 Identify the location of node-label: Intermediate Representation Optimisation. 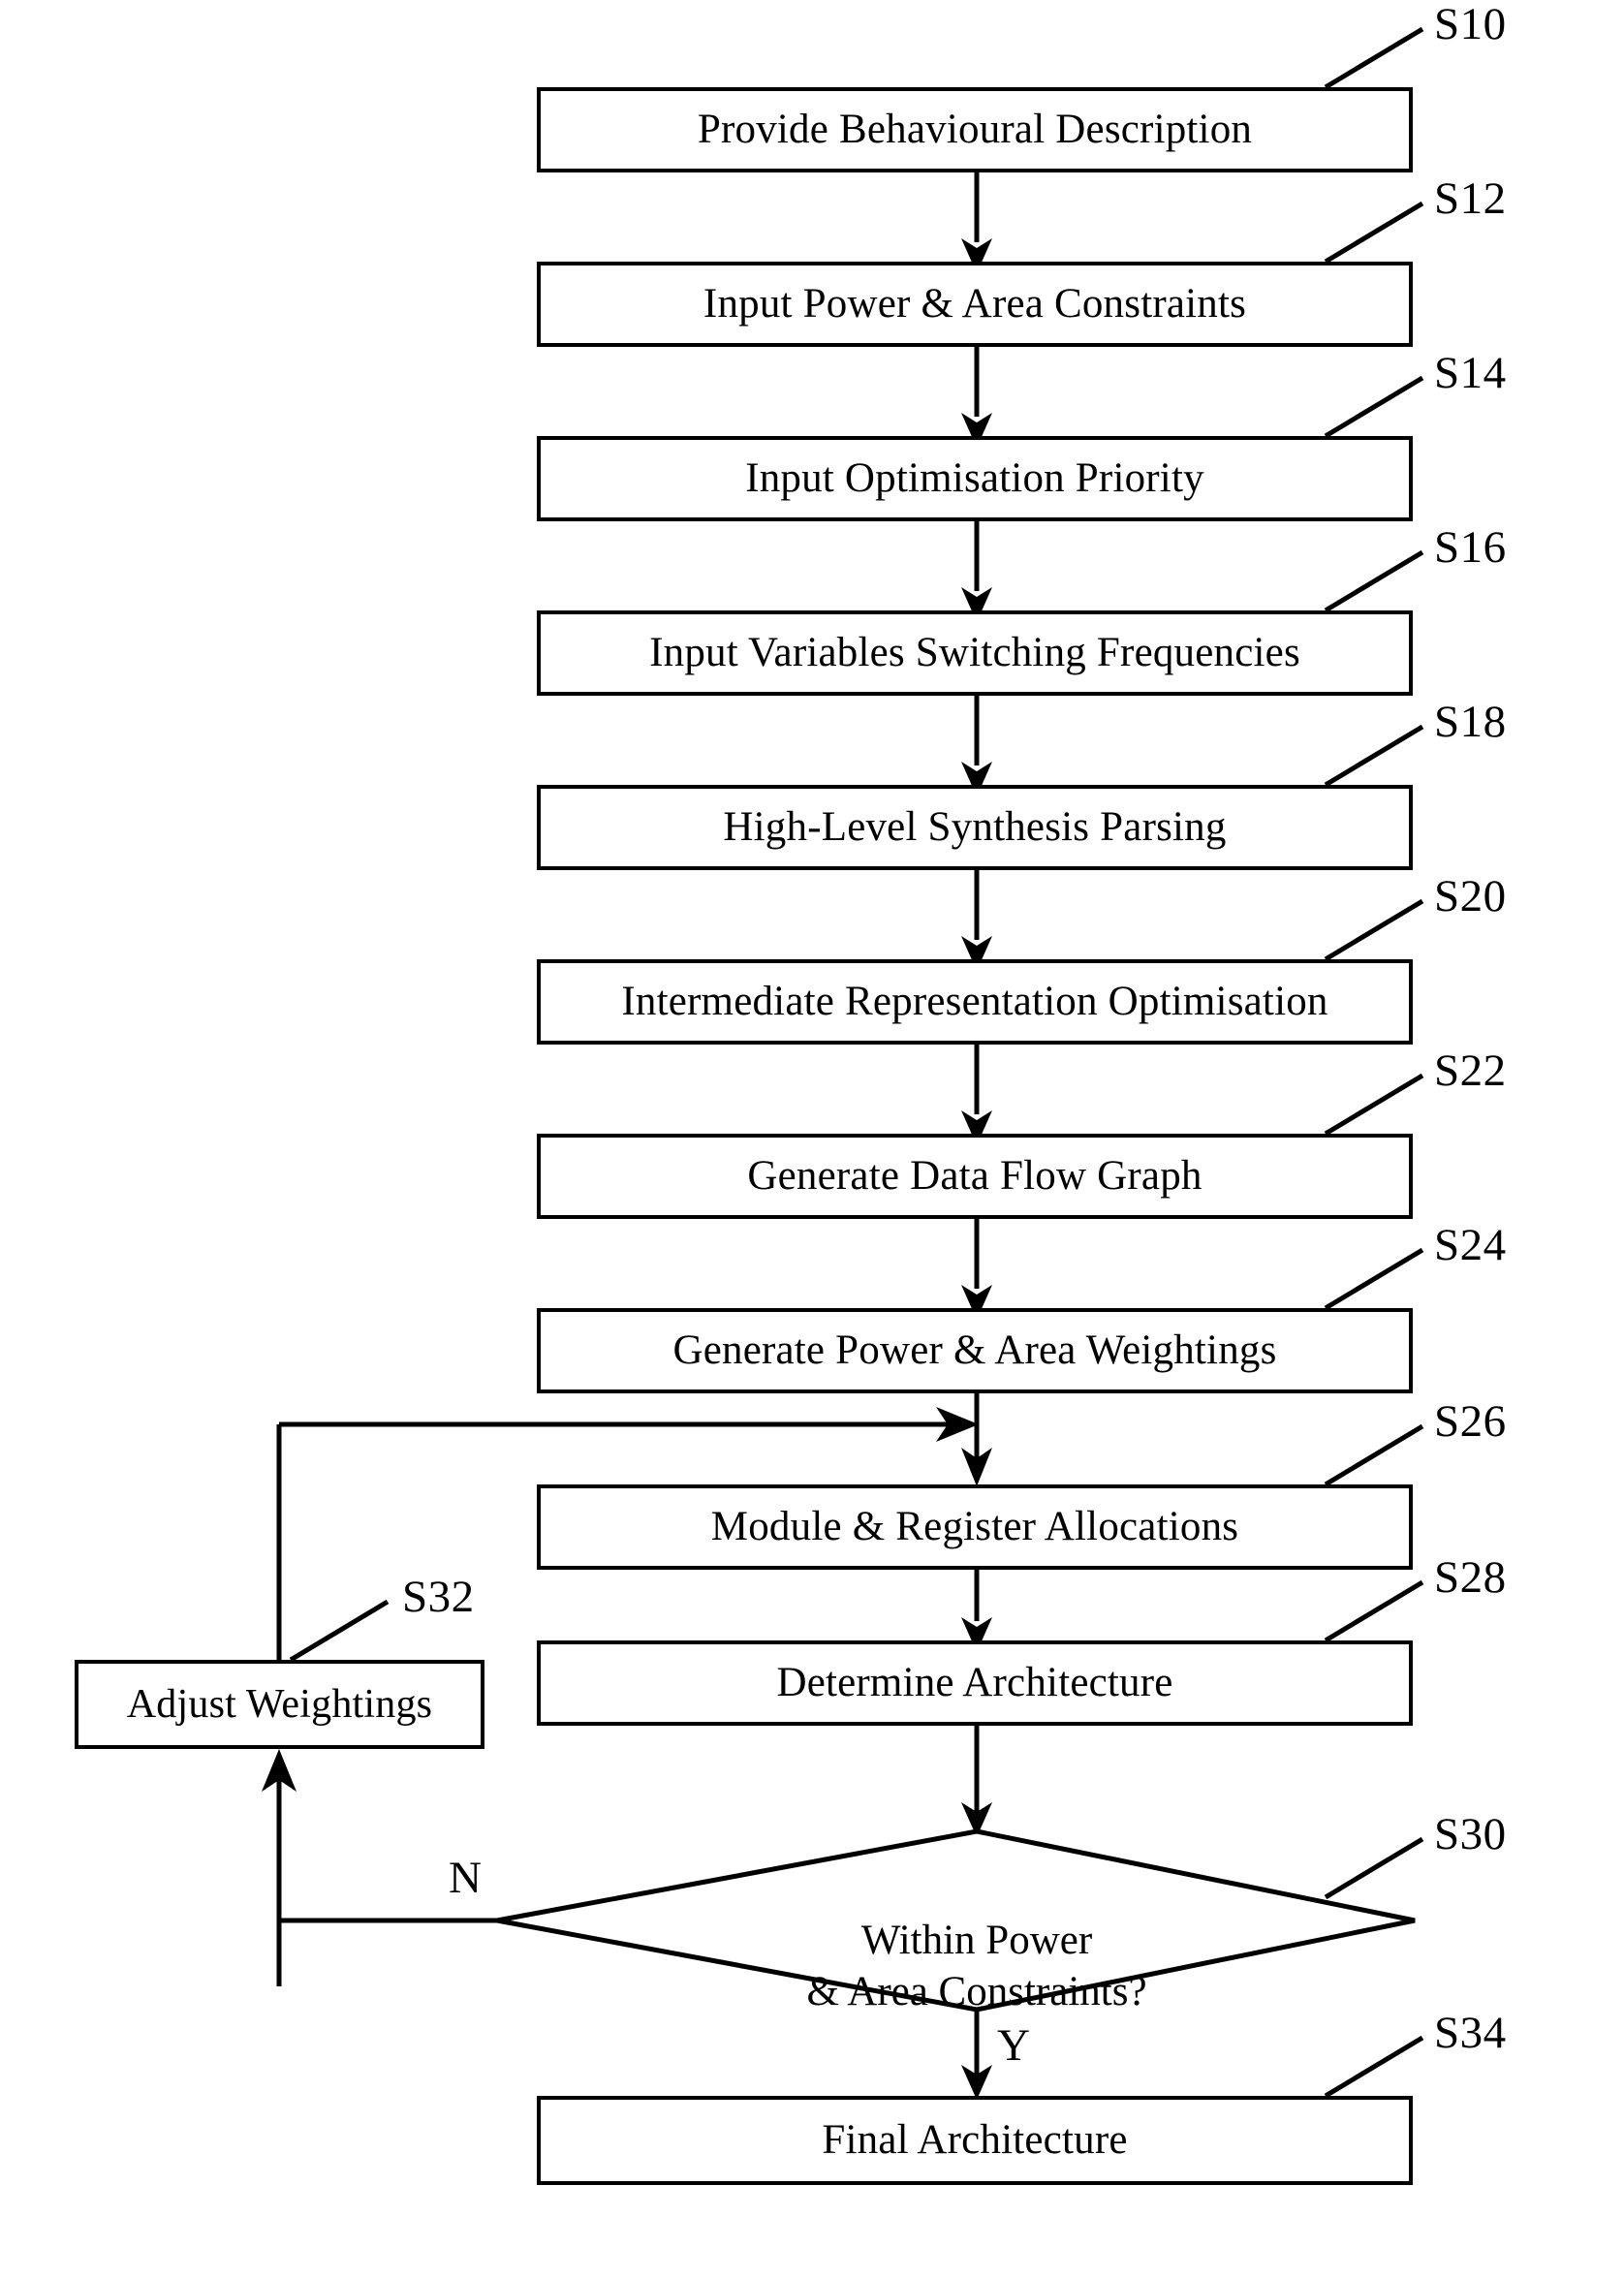
(975, 1002).